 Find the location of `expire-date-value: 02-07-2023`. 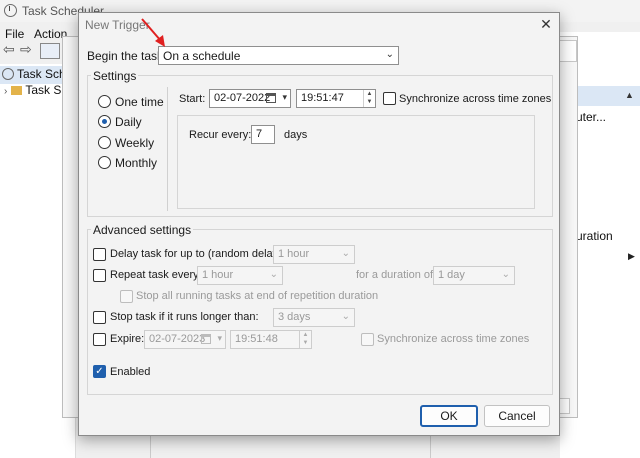

expire-date-value: 02-07-2023 is located at coordinates (177, 339).